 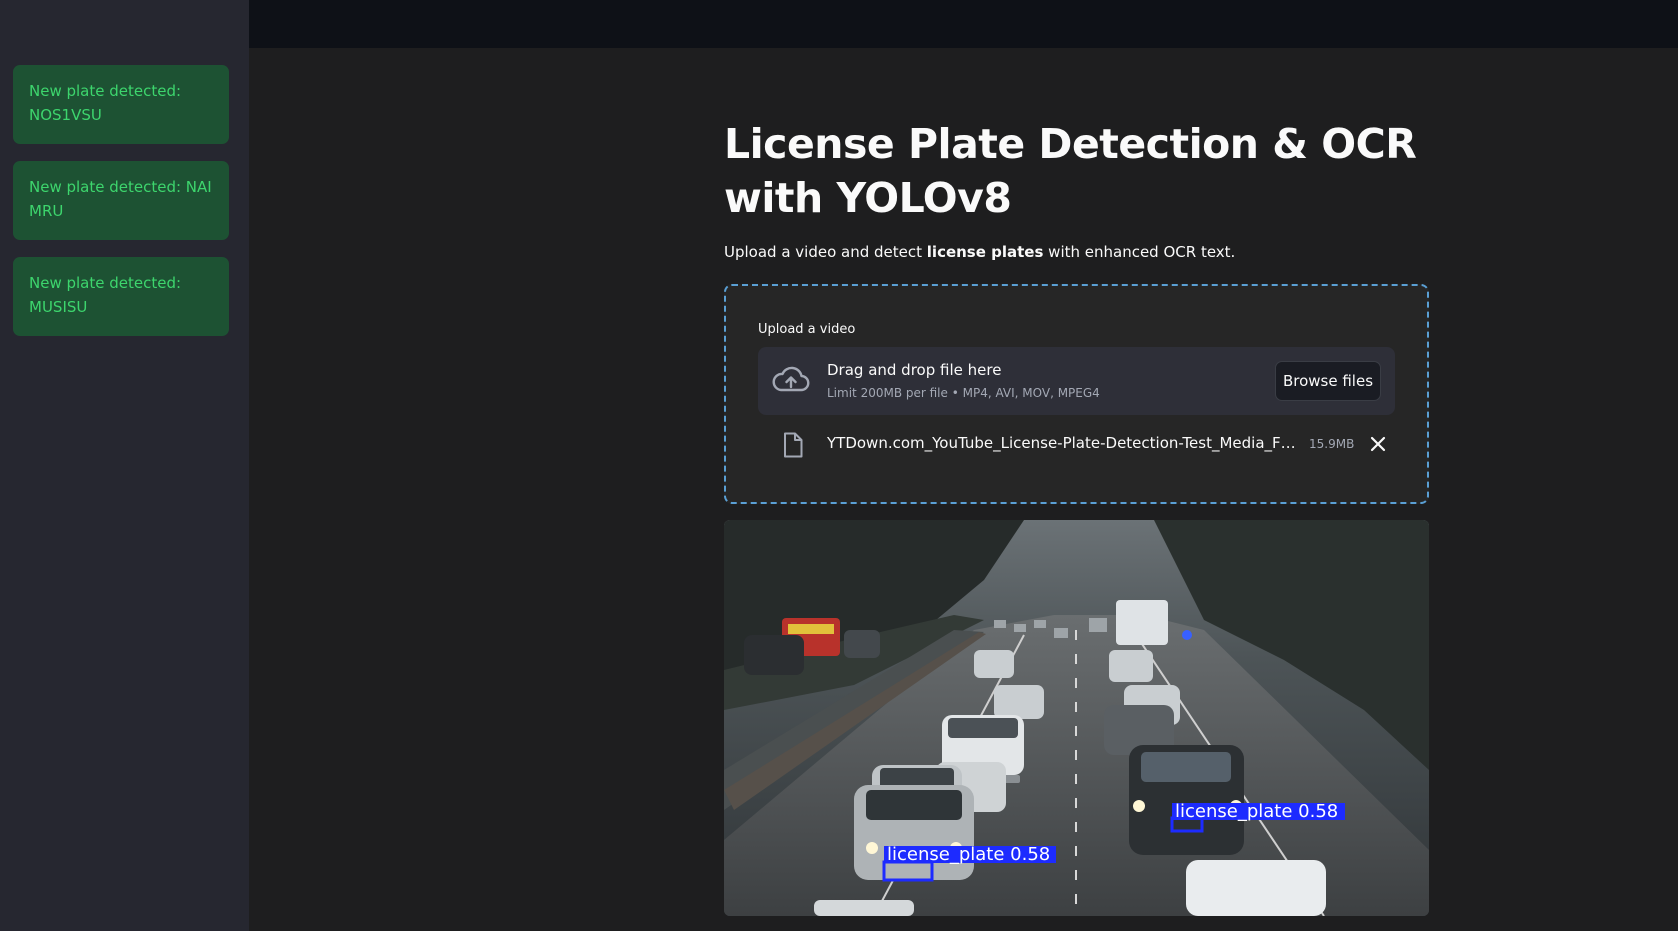 I want to click on file-size: 15.9MB, so click(x=1332, y=444).